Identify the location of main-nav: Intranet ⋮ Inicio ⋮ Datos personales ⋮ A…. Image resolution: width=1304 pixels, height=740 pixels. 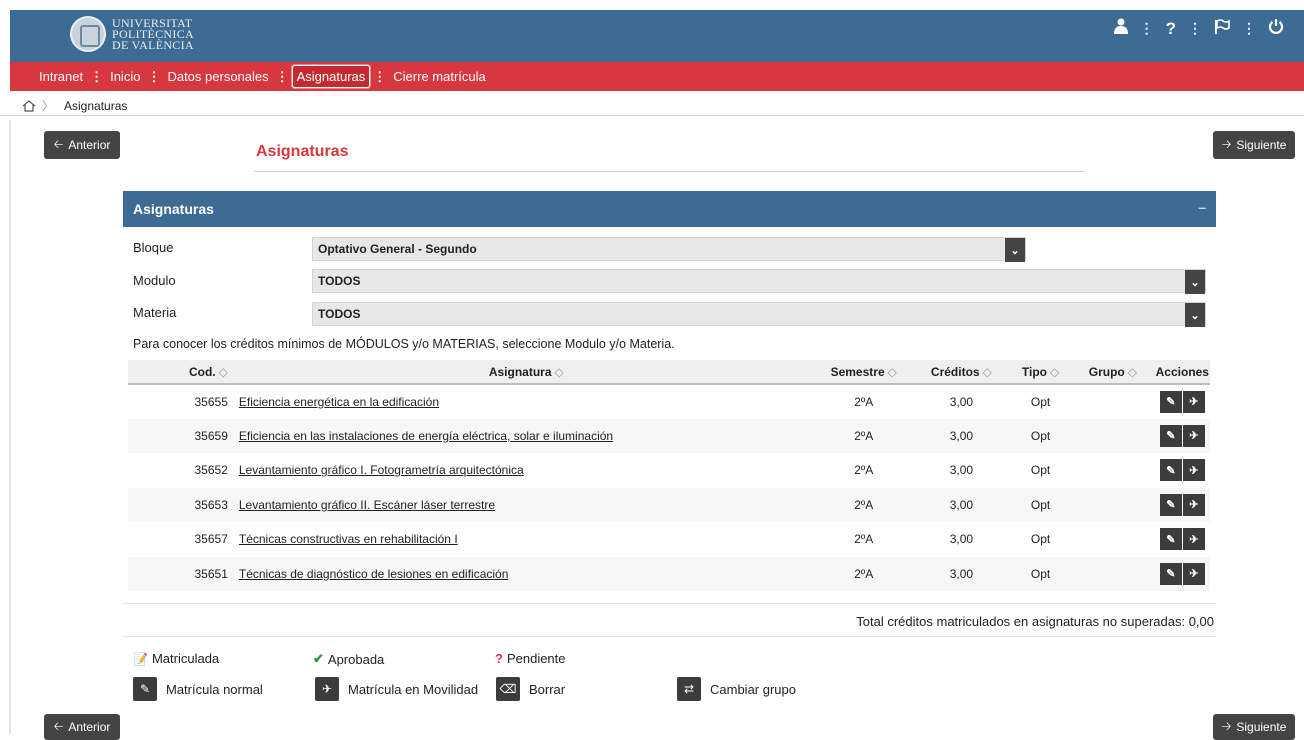
(657, 76).